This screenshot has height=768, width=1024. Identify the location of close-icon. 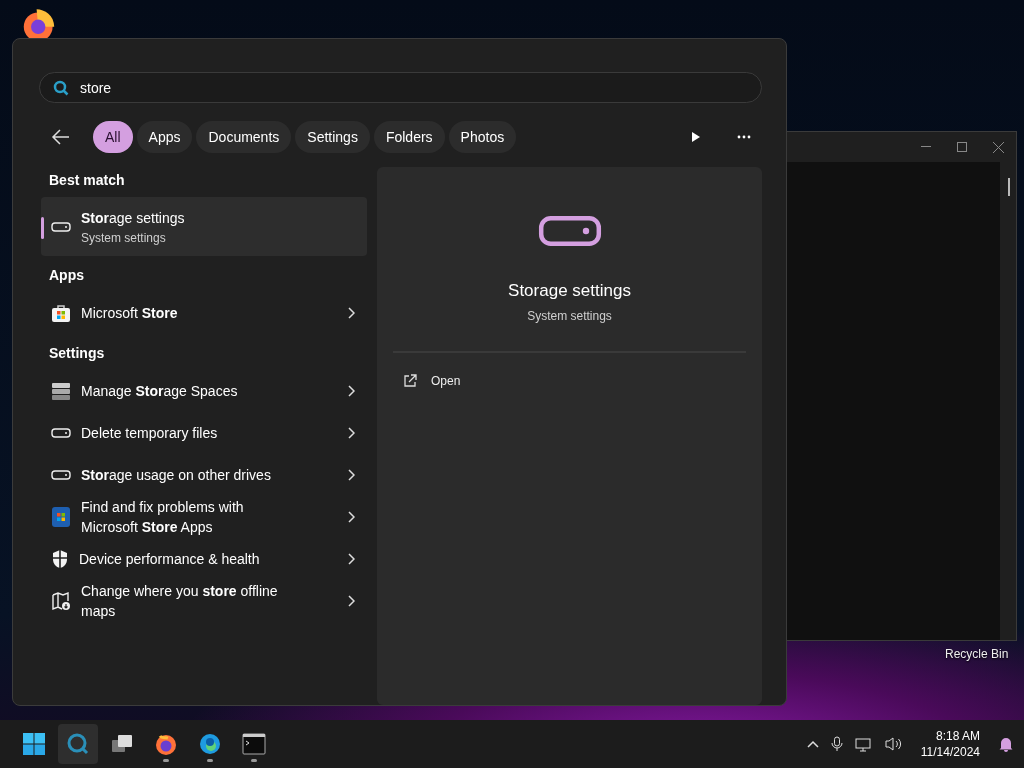
(998, 147).